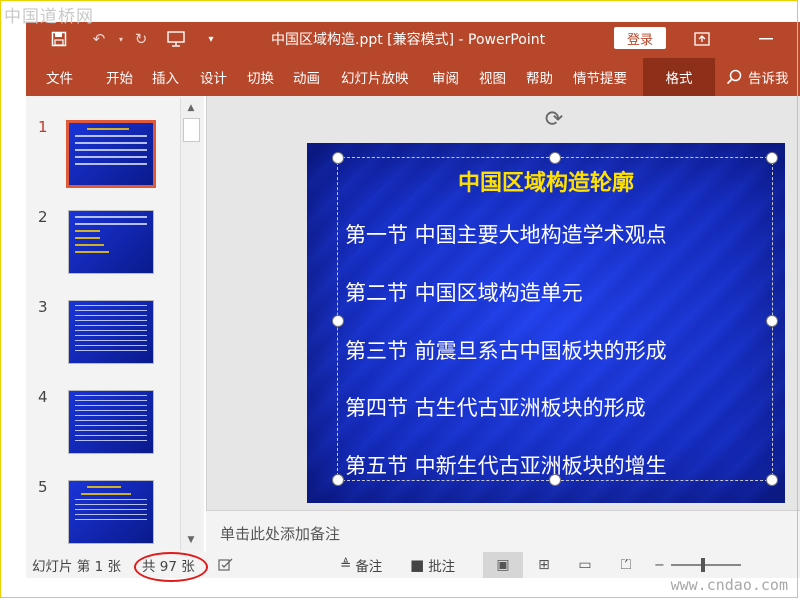 The image size is (800, 600). What do you see at coordinates (702, 39) in the screenshot?
I see `ribbon-display-icon` at bounding box center [702, 39].